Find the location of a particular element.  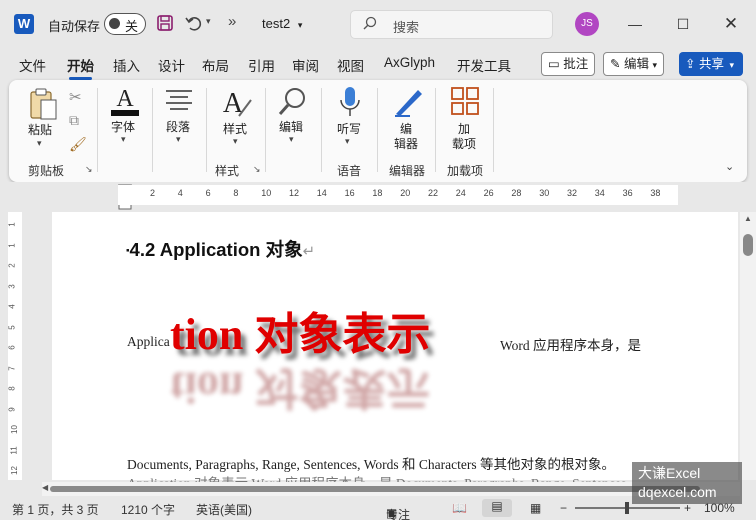

cut-icon: ✂ is located at coordinates (75, 97).